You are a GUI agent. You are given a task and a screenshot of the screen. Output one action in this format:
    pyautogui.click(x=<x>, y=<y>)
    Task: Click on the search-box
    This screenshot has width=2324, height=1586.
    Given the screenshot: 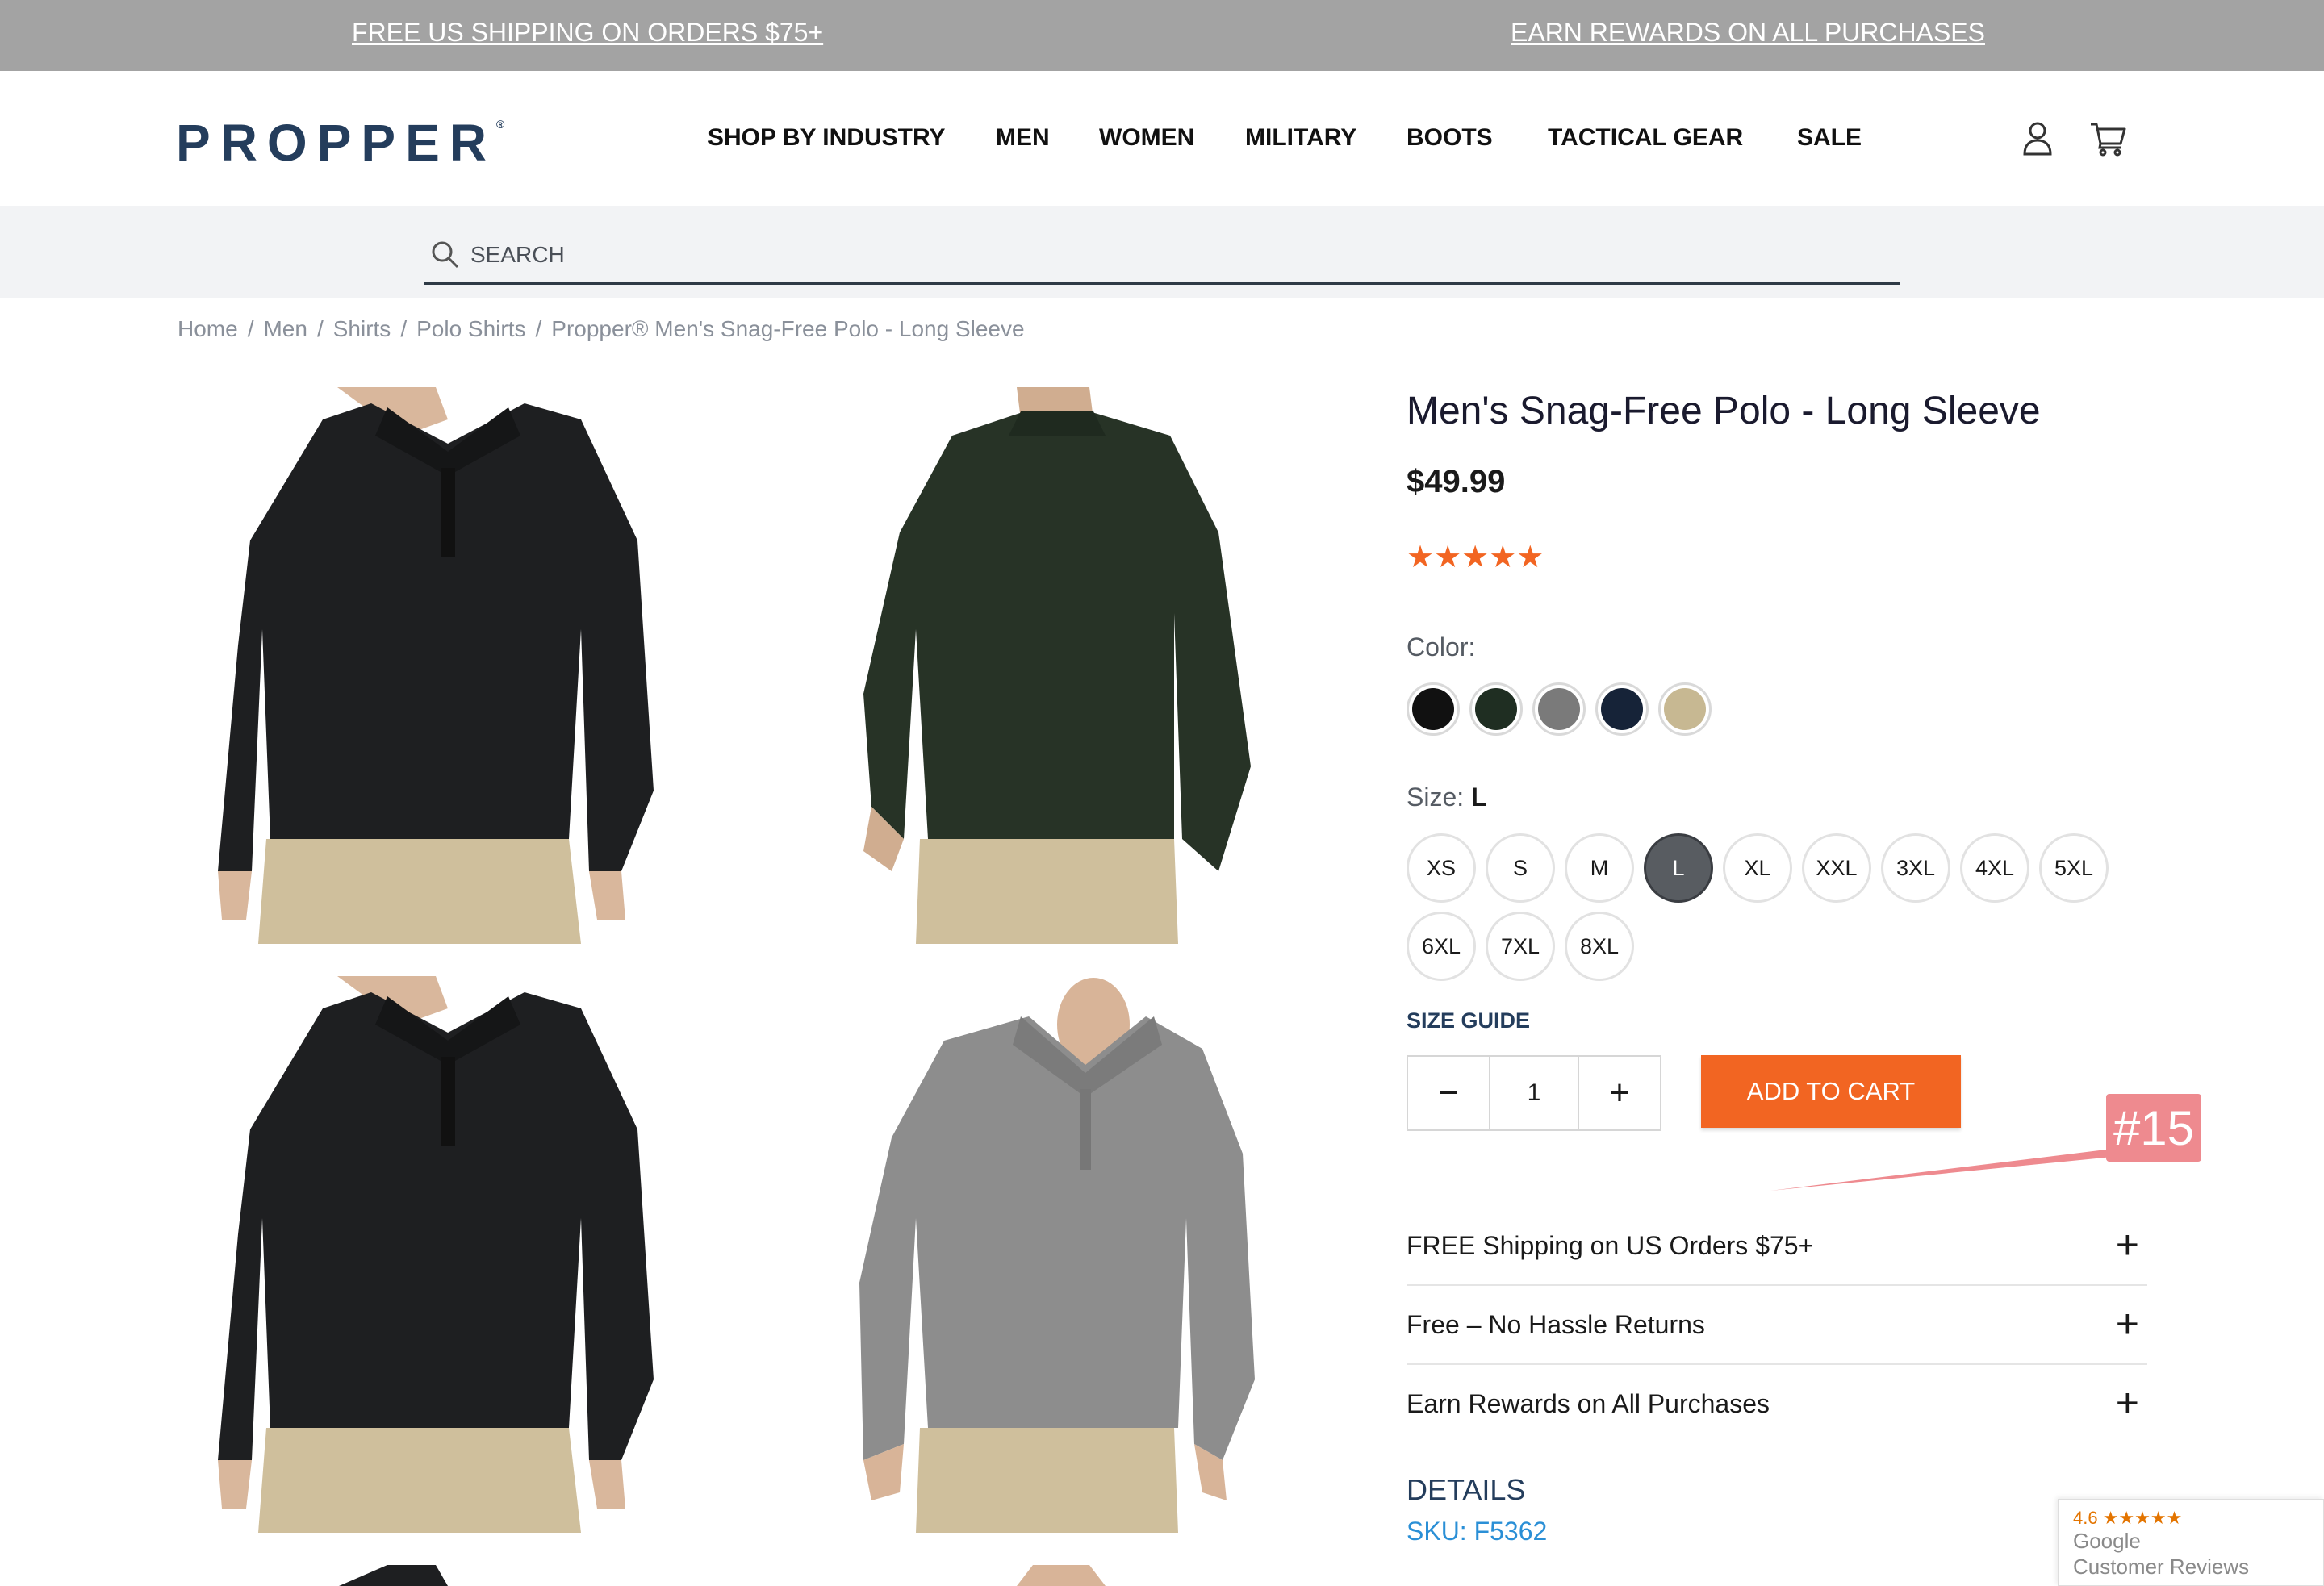 What is the action you would take?
    pyautogui.click(x=1162, y=255)
    